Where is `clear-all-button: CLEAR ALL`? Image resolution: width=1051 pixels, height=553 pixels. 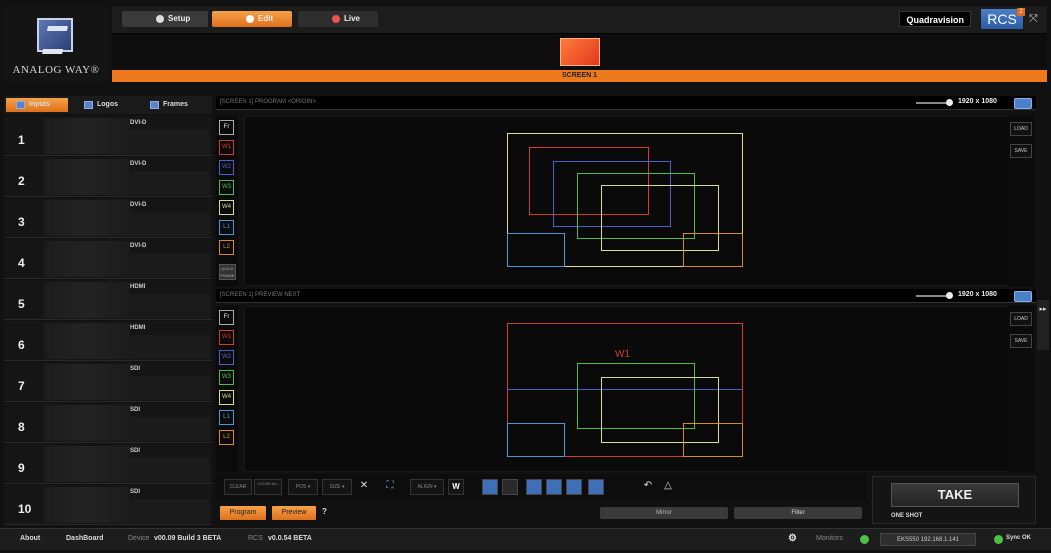
clear-all-button: CLEAR ALL is located at coordinates (268, 487).